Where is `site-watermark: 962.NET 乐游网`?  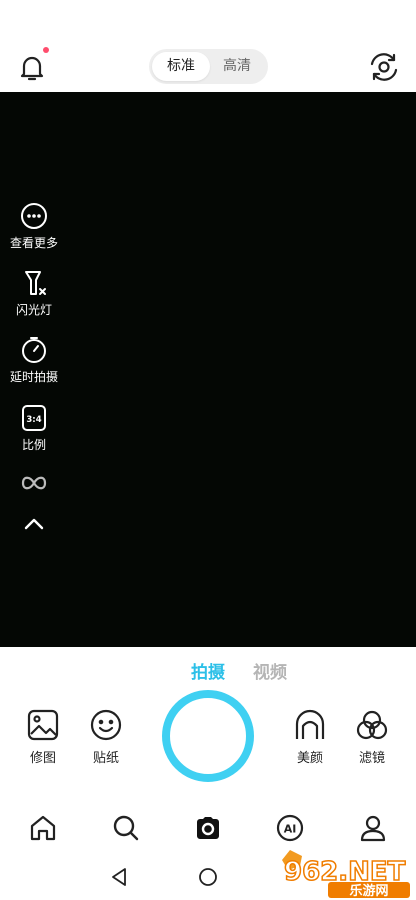
site-watermark: 962.NET 乐游网 is located at coordinates (346, 874).